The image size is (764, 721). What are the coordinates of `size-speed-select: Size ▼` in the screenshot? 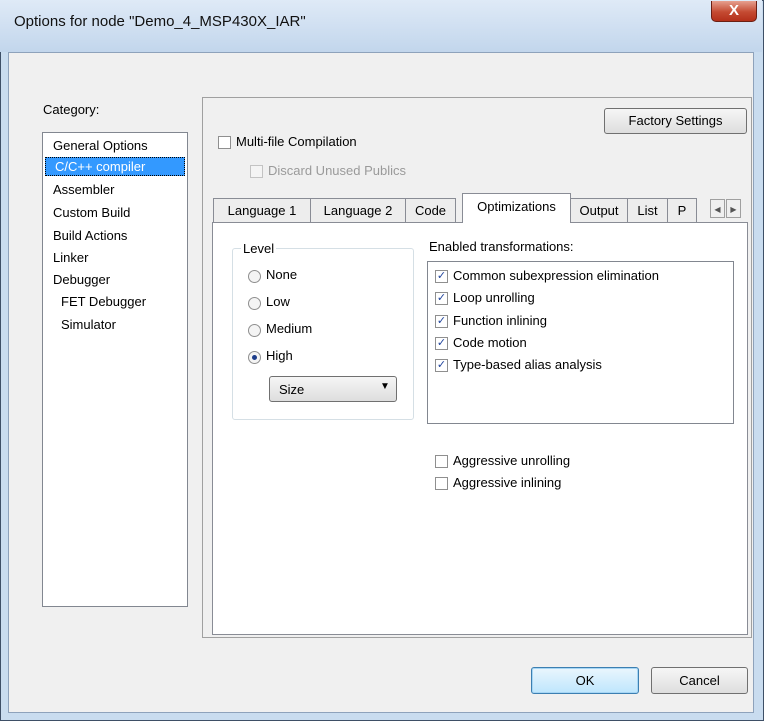 It's located at (333, 389).